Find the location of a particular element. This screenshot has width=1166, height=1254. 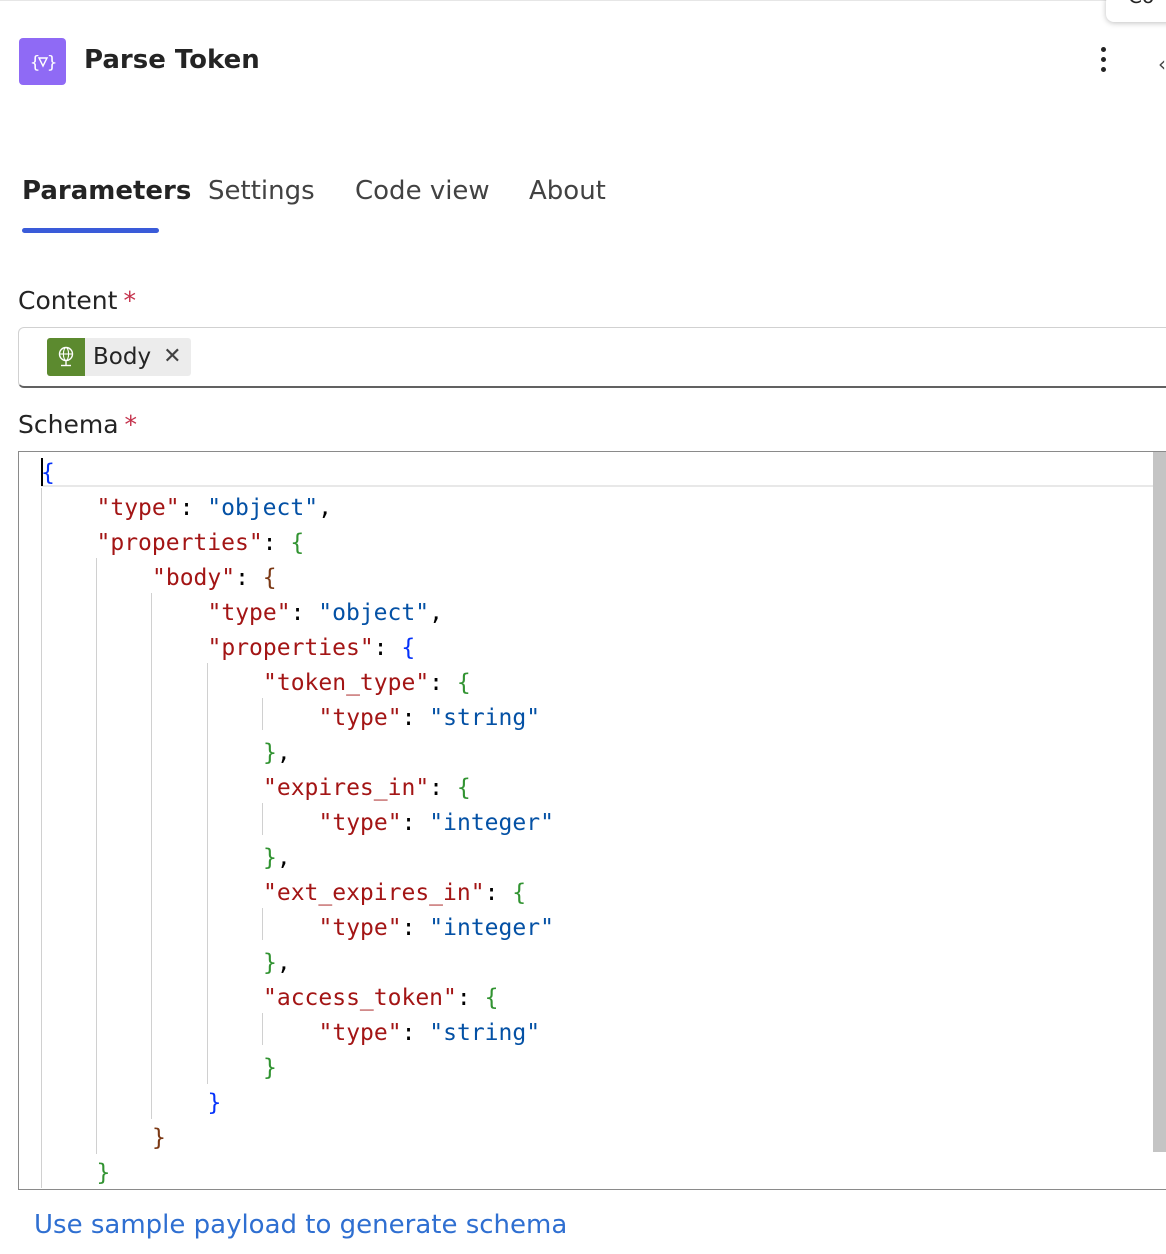

collapse-arrow-icon: ‹ is located at coordinates (1162, 64).